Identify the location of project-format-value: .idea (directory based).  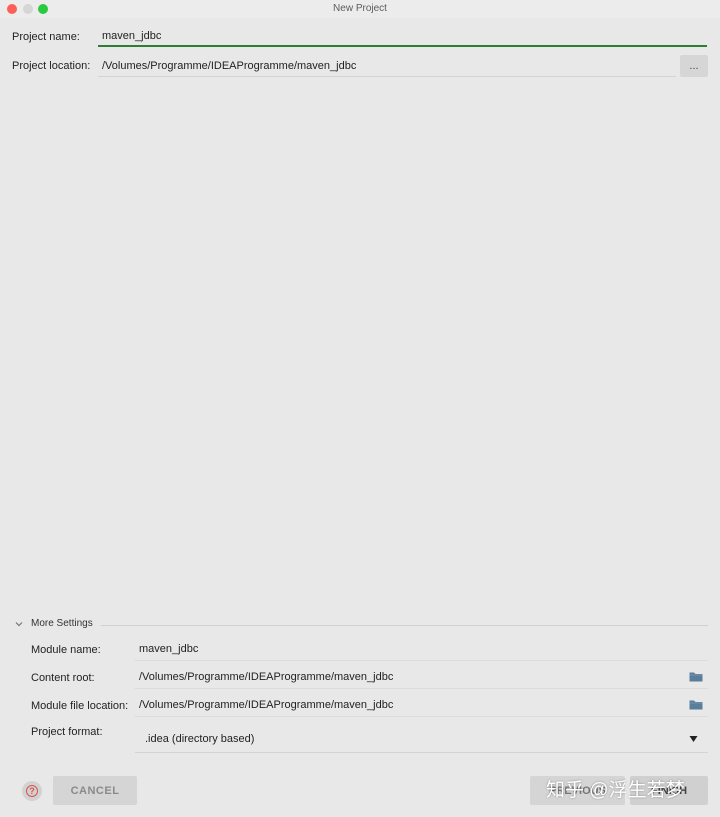
(200, 739).